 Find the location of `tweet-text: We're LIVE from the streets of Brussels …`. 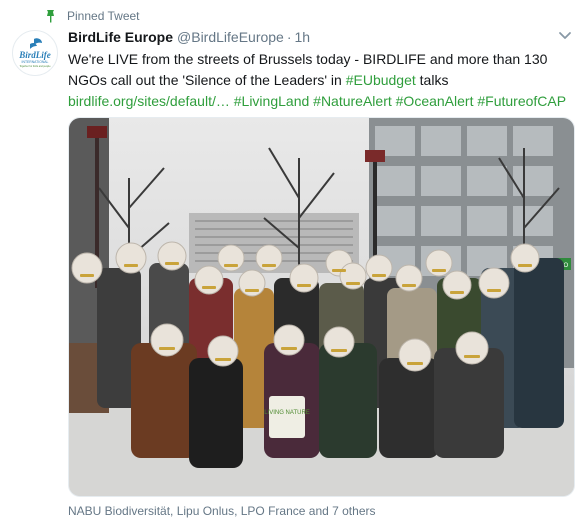

tweet-text: We're LIVE from the streets of Brussels … is located at coordinates (321, 80).